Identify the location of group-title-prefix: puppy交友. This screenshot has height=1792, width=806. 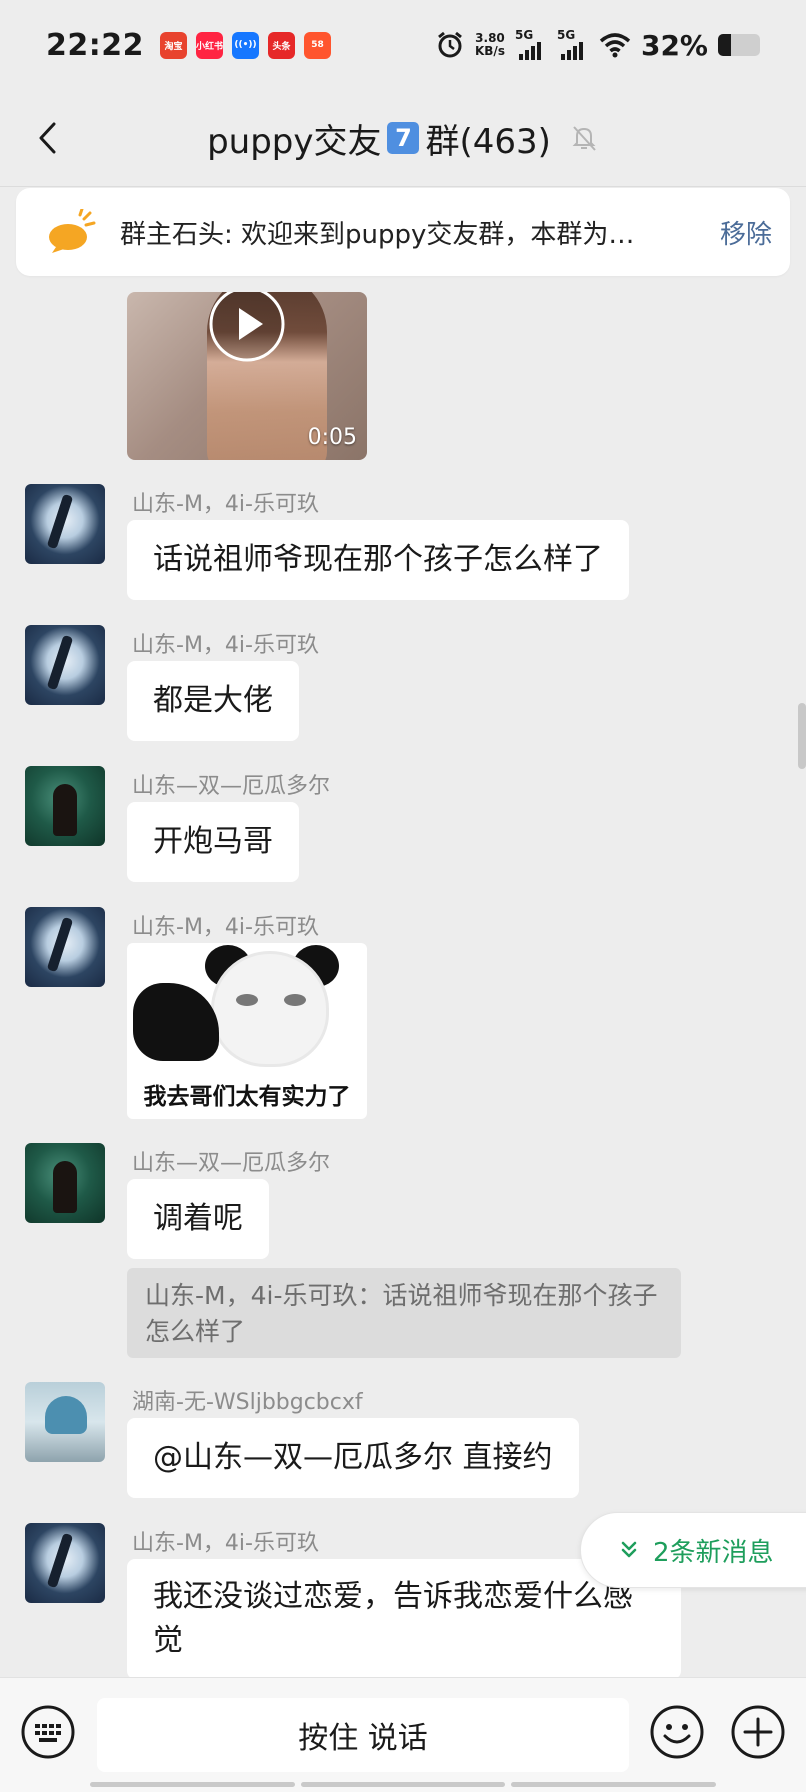
(294, 141).